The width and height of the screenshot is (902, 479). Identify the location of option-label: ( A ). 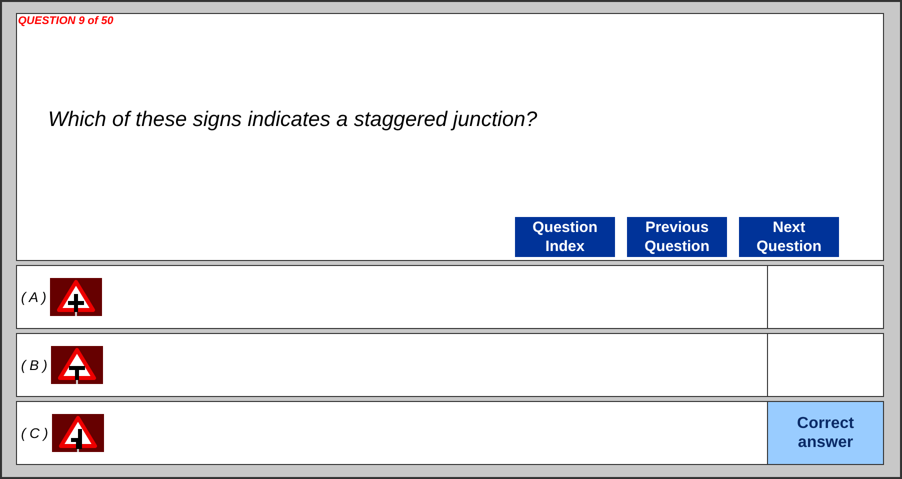
(33, 297).